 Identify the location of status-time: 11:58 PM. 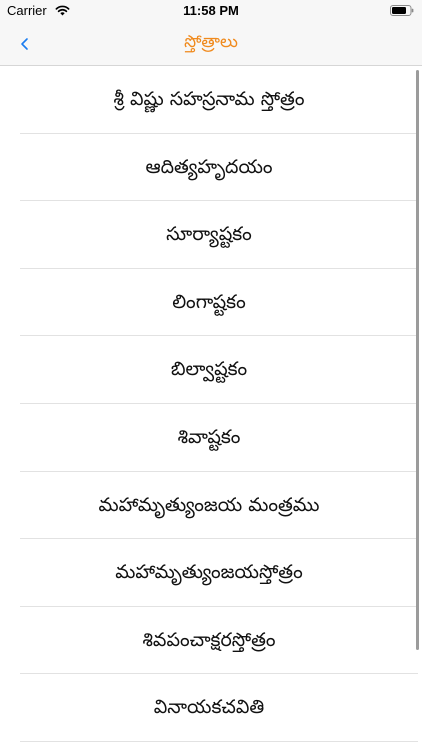
(211, 10).